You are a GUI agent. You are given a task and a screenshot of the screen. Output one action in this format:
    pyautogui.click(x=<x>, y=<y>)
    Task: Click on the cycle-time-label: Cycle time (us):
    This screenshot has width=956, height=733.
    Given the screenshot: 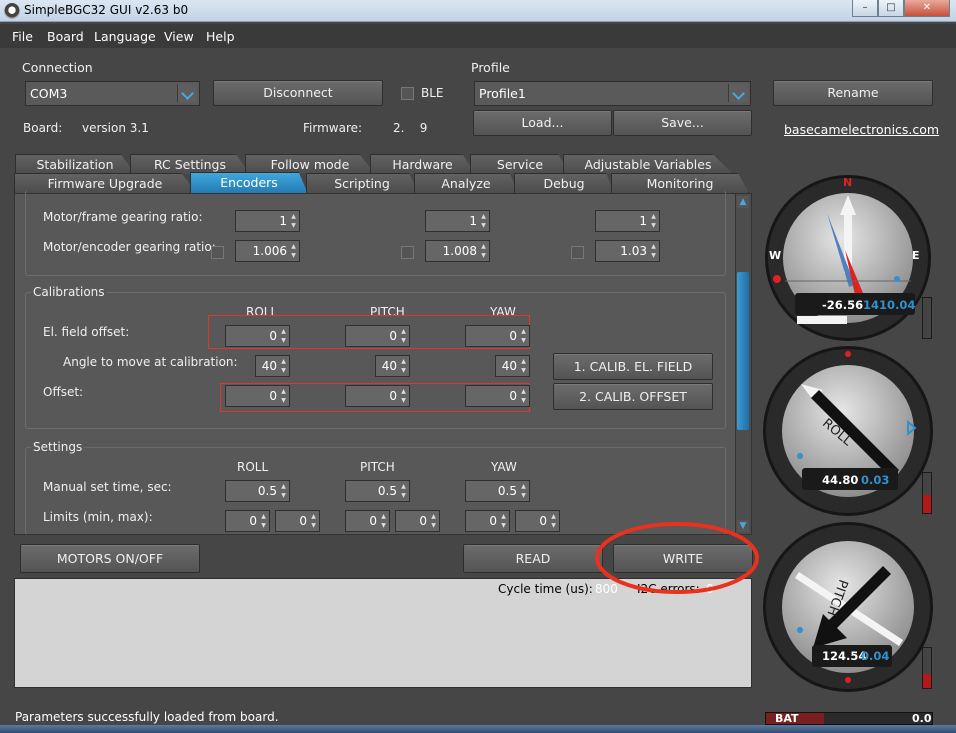 What is the action you would take?
    pyautogui.click(x=545, y=589)
    